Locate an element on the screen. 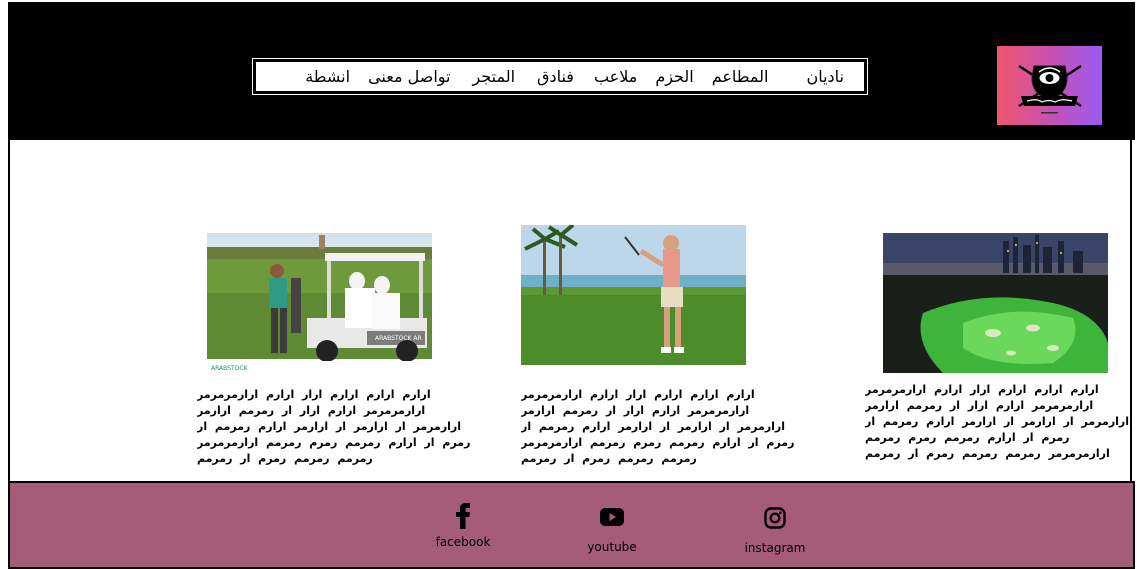 The width and height of the screenshot is (1137, 569). nav-item-store: المتجر is located at coordinates (493, 76).